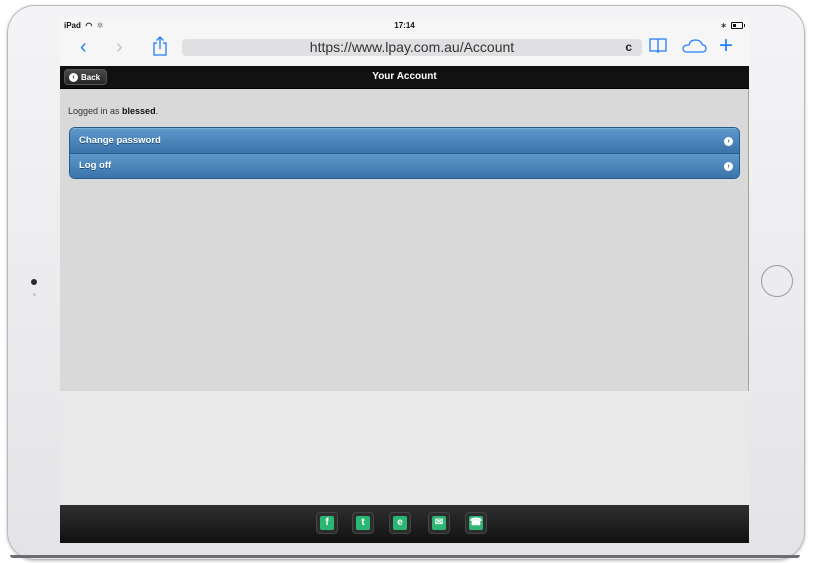 This screenshot has height=563, width=813. I want to click on twitter-button: t, so click(363, 523).